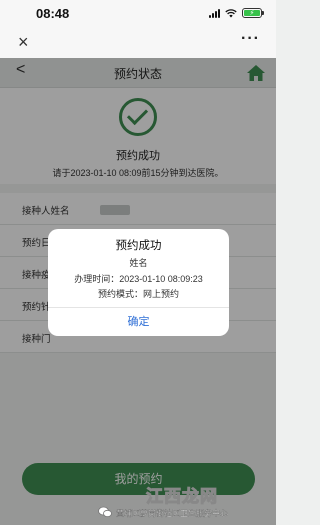 This screenshot has width=320, height=525. Describe the element at coordinates (138, 43) in the screenshot. I see `browser-bar: × ···` at that location.